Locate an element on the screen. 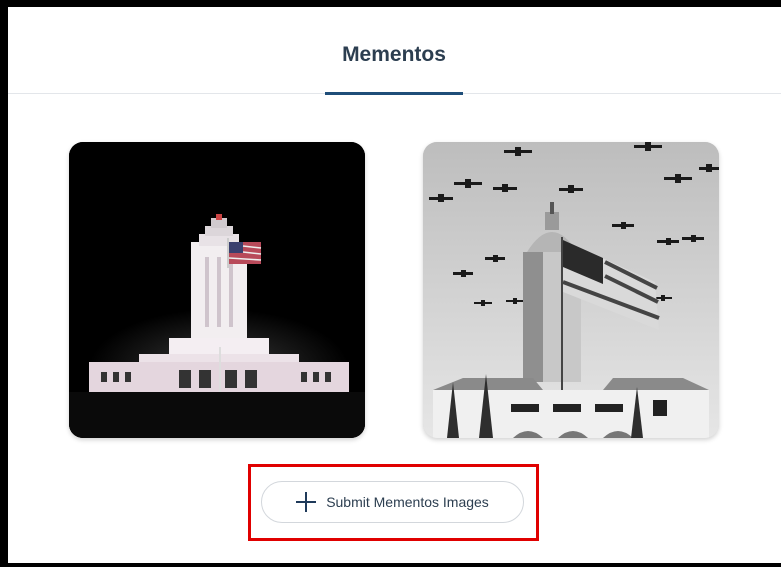 This screenshot has width=781, height=567. submit-mementos-label: Submit Mementos Images is located at coordinates (407, 502).